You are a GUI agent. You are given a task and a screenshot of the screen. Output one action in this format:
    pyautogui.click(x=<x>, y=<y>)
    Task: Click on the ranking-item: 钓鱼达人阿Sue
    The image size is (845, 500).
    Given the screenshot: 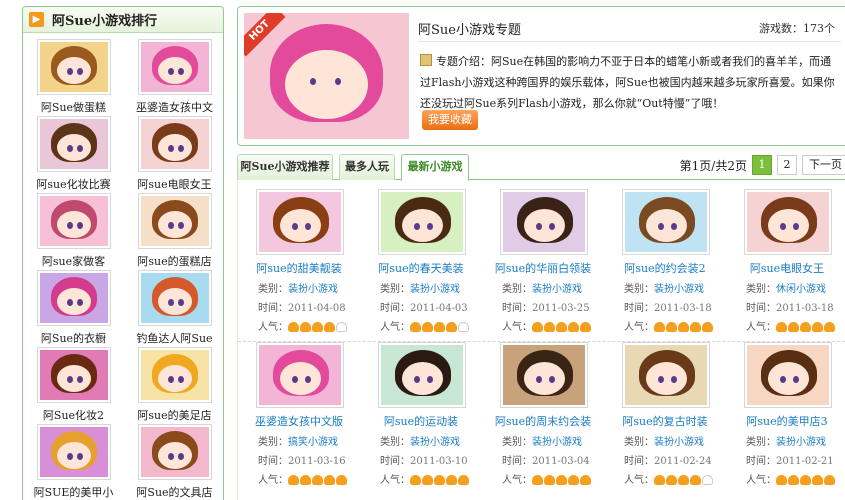 What is the action you would take?
    pyautogui.click(x=173, y=308)
    